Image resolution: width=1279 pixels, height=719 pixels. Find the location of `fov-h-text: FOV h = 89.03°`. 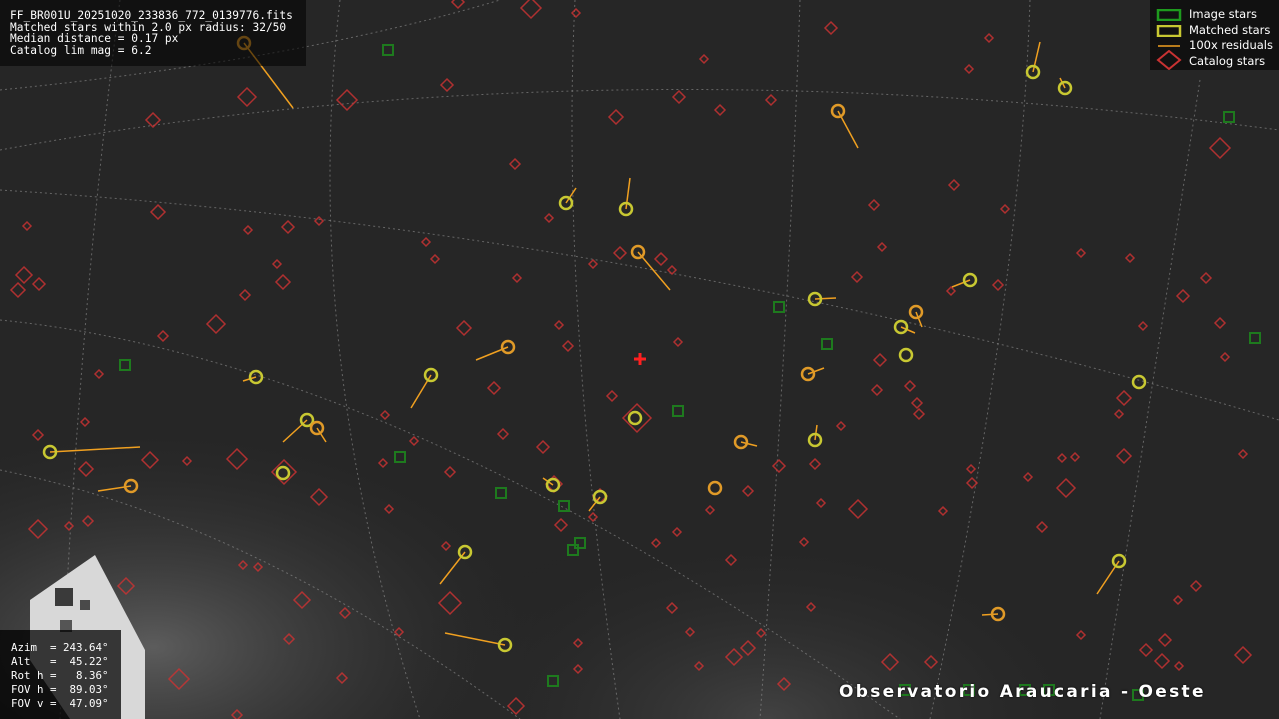

fov-h-text: FOV h = 89.03° is located at coordinates (60, 689).